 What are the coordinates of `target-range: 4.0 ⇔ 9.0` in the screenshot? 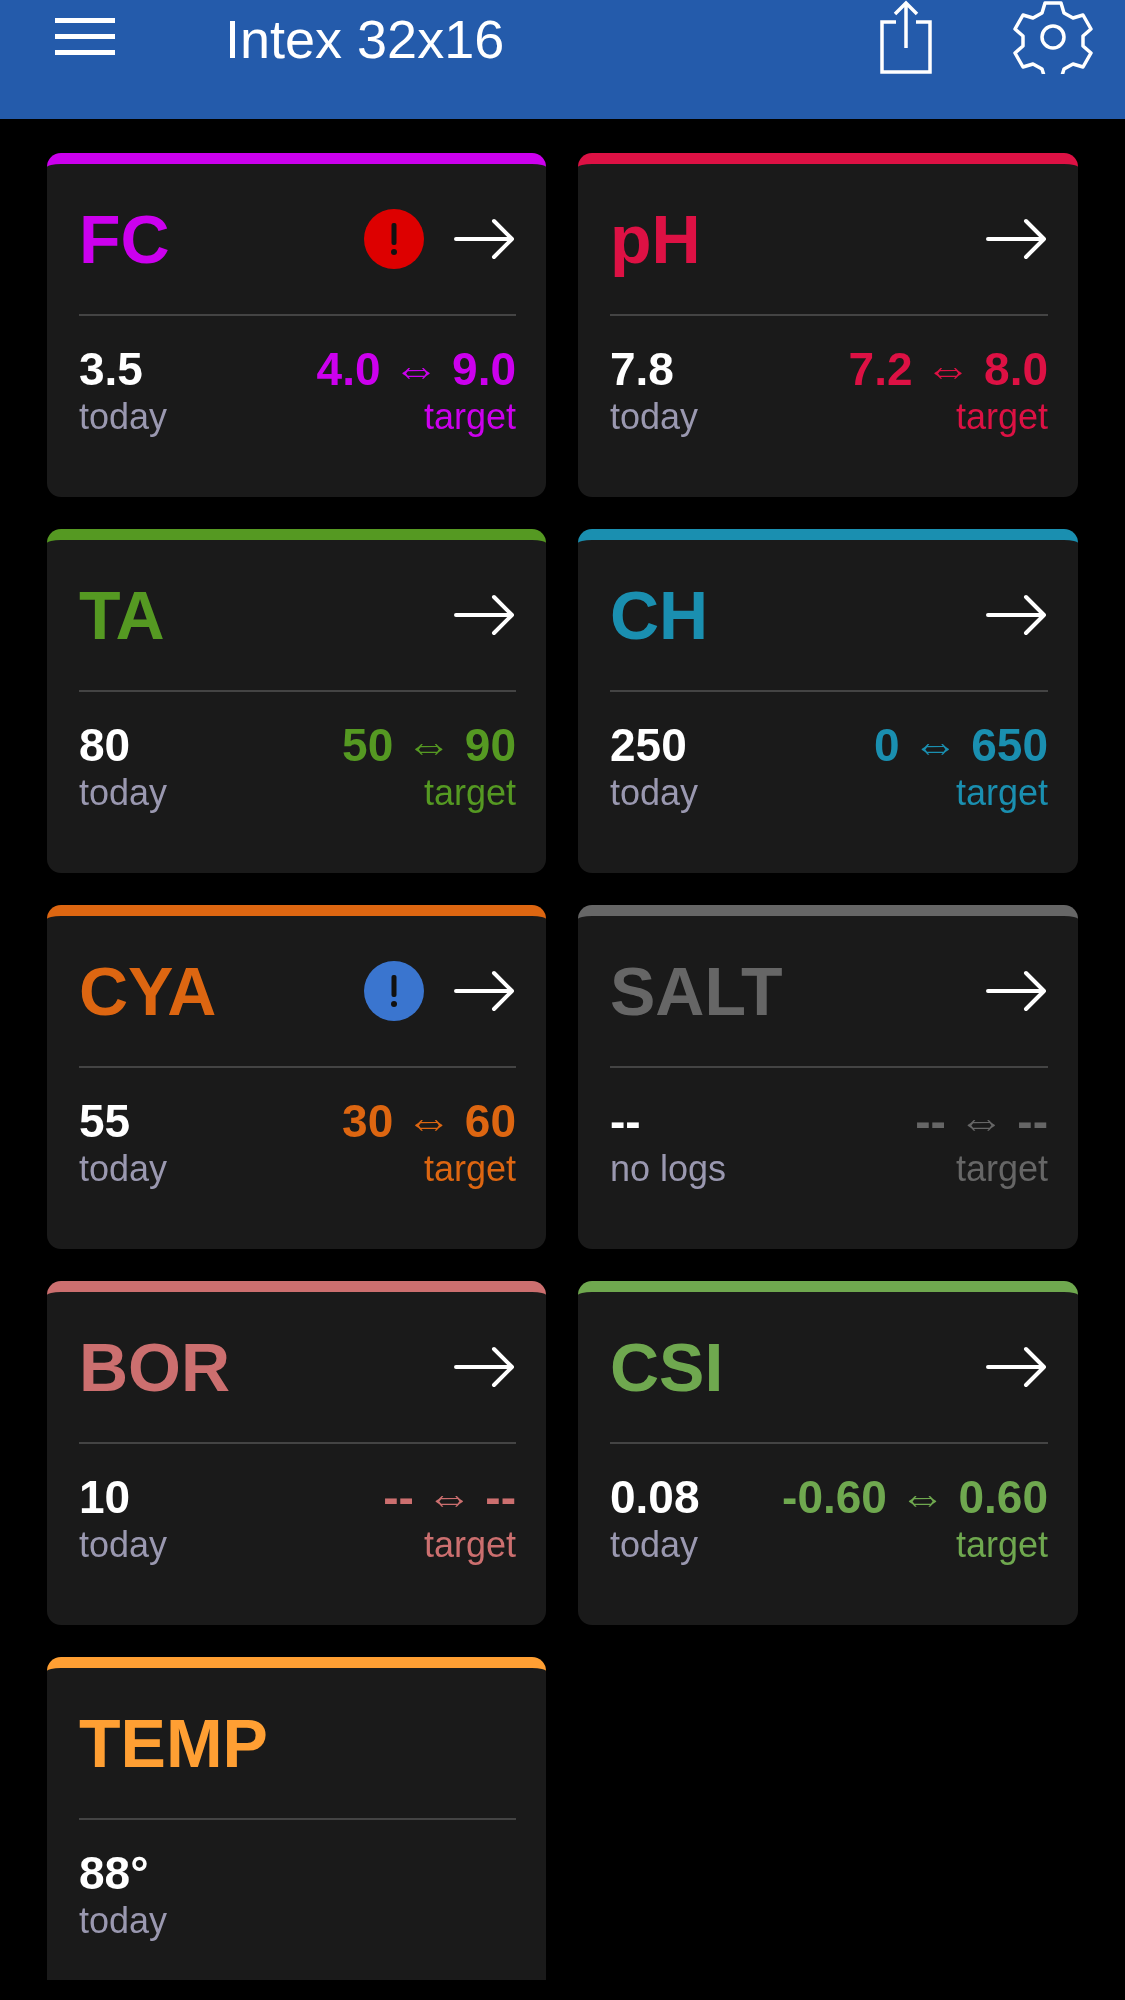 It's located at (416, 369).